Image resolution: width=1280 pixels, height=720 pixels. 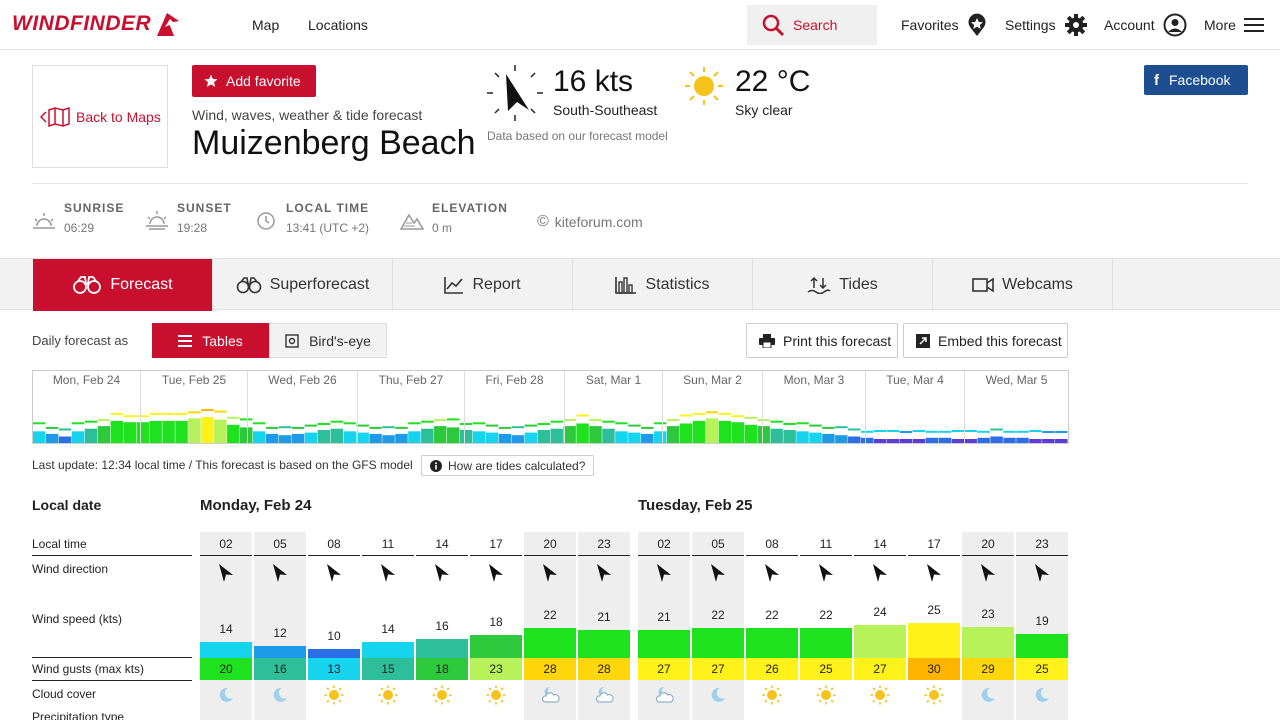 What do you see at coordinates (1145, 25) in the screenshot?
I see `account-button: Account` at bounding box center [1145, 25].